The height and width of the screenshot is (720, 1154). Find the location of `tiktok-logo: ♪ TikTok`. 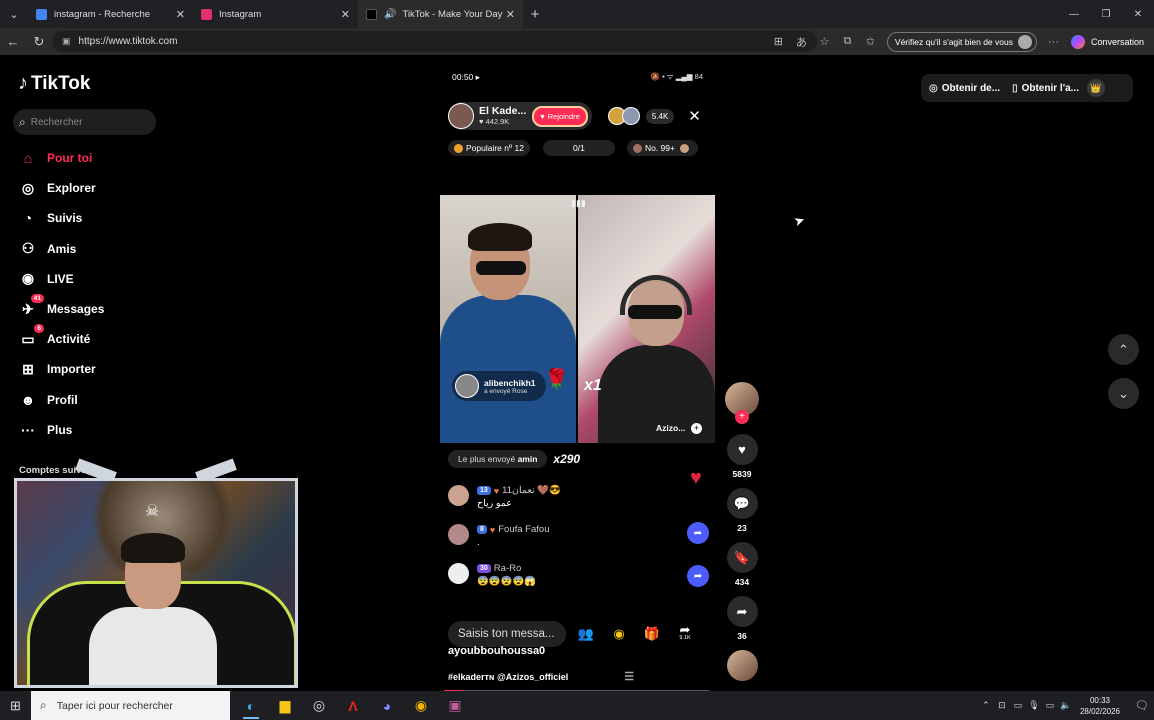

tiktok-logo: ♪ TikTok is located at coordinates (54, 83).